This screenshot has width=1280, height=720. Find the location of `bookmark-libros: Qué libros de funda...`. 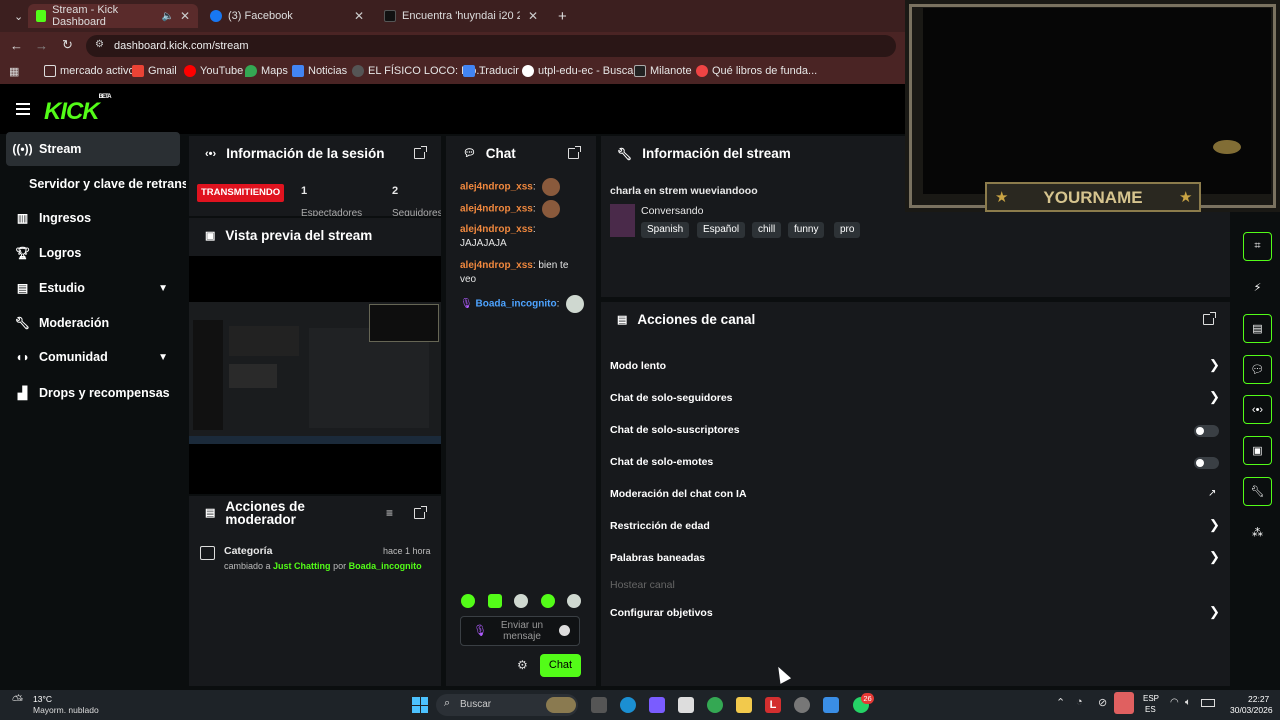

bookmark-libros: Qué libros de funda... is located at coordinates (756, 71).